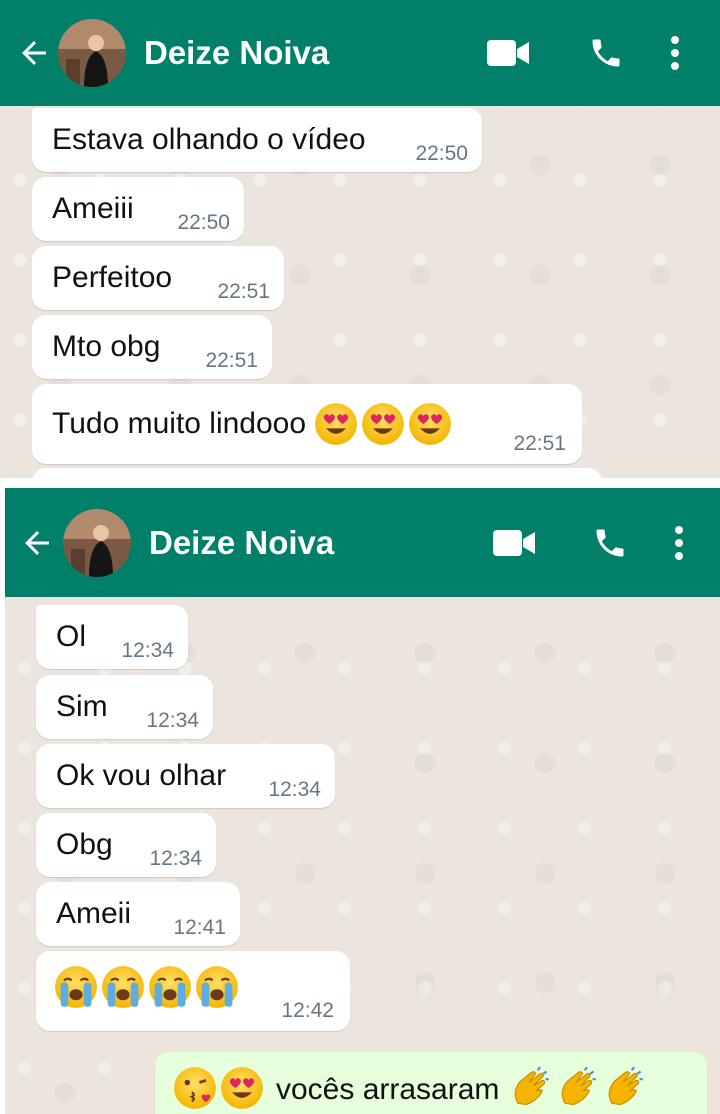  What do you see at coordinates (93, 208) in the screenshot?
I see `message-text: Ameiii` at bounding box center [93, 208].